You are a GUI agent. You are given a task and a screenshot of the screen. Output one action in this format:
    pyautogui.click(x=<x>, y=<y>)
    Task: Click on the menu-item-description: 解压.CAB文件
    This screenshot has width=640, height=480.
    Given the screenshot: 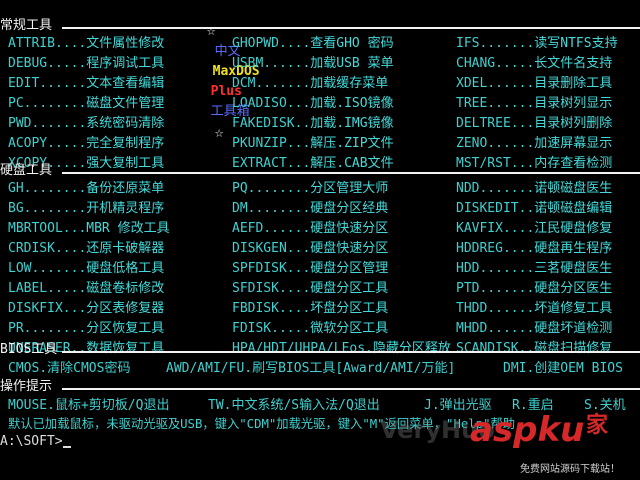 What is the action you would take?
    pyautogui.click(x=352, y=163)
    